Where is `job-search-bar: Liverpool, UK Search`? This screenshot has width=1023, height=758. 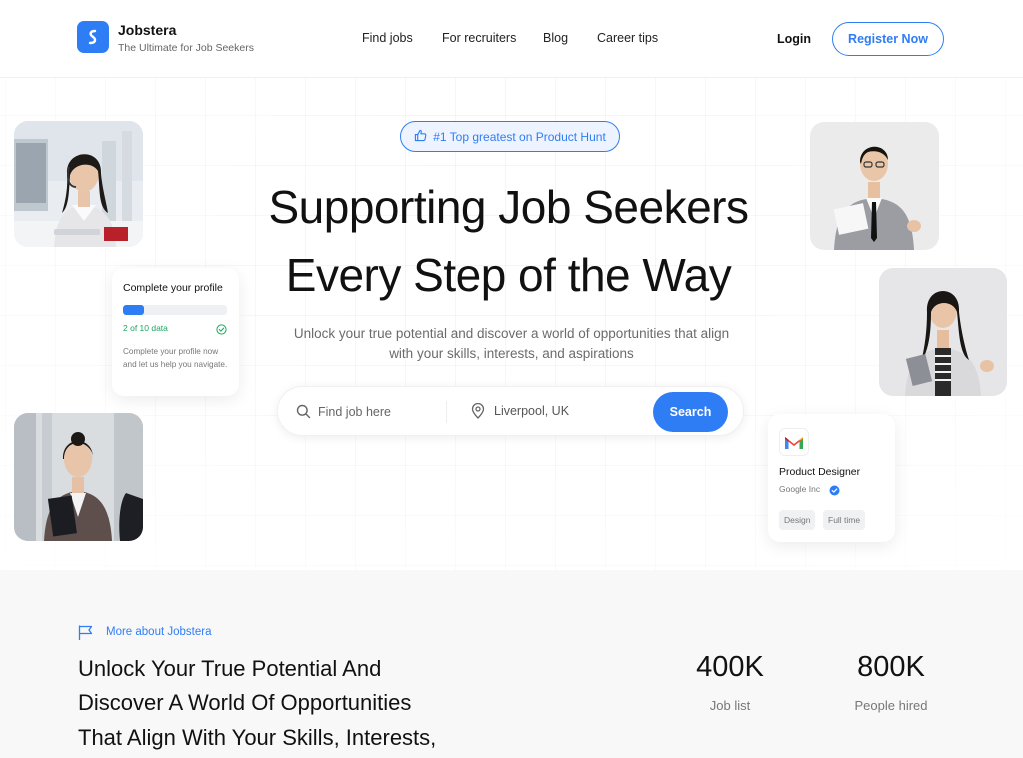
job-search-bar: Liverpool, UK Search is located at coordinates (510, 411).